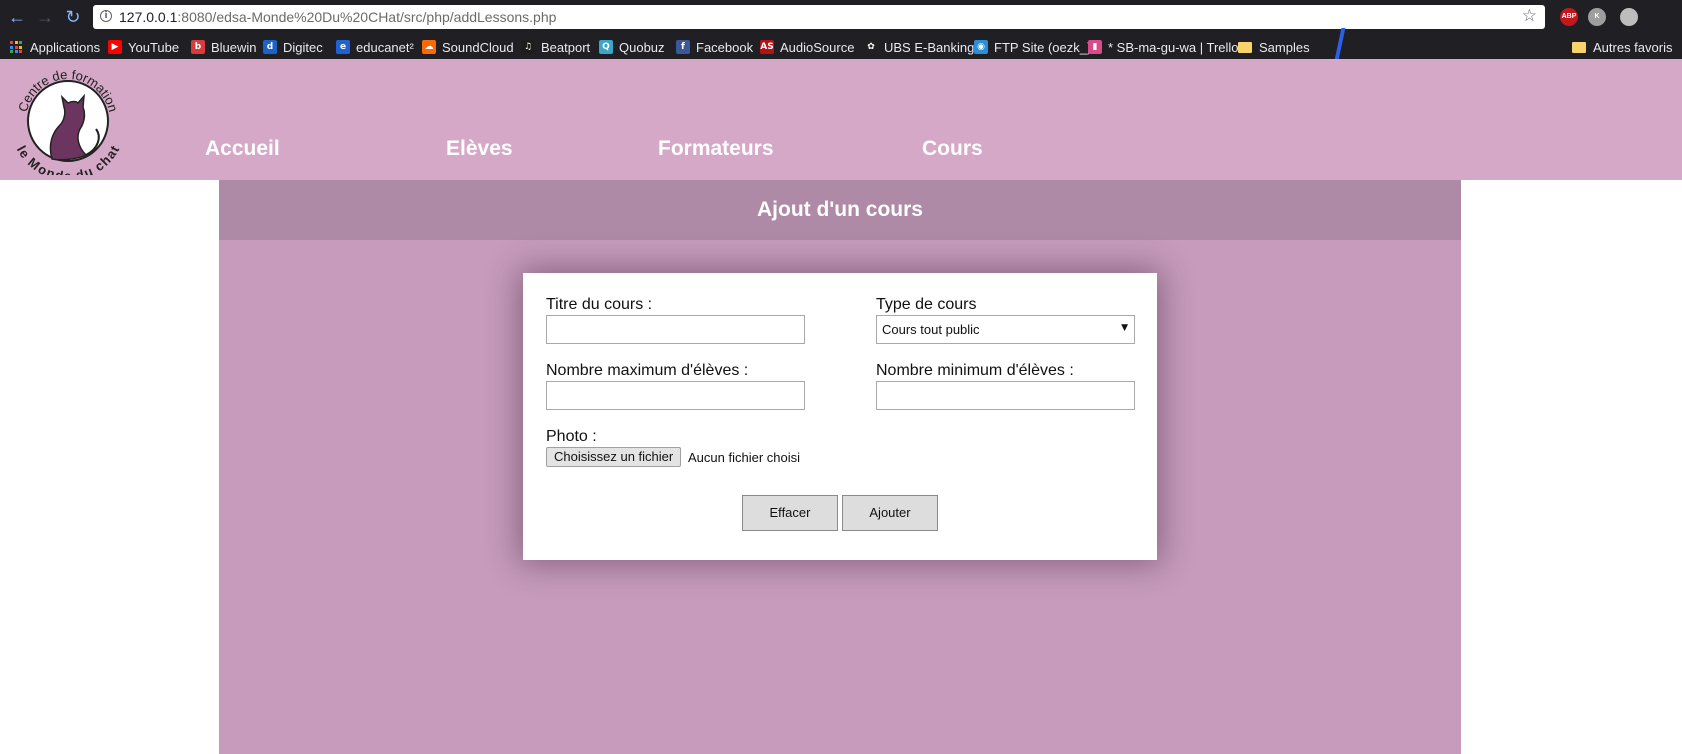 The width and height of the screenshot is (1682, 754). What do you see at coordinates (675, 395) in the screenshot?
I see `max-students-input` at bounding box center [675, 395].